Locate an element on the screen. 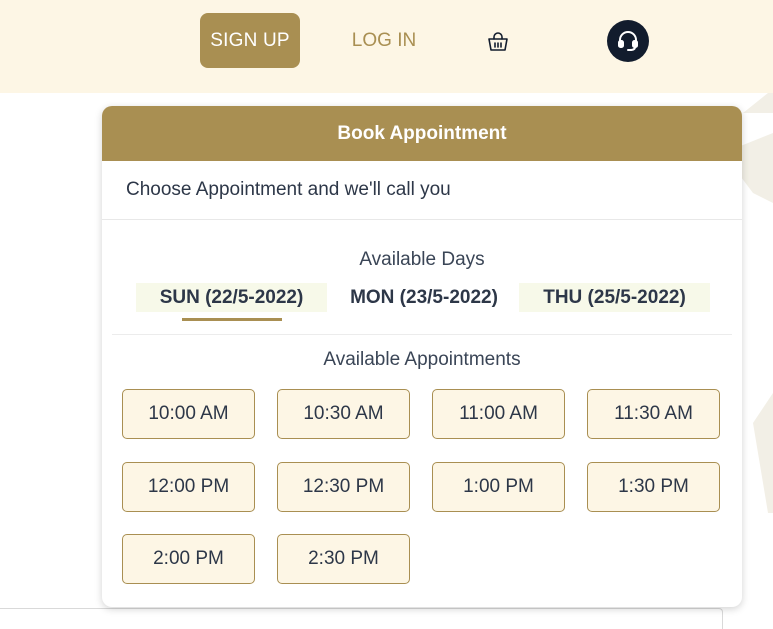 Image resolution: width=773 pixels, height=629 pixels. available-days-title: Available Days is located at coordinates (422, 259).